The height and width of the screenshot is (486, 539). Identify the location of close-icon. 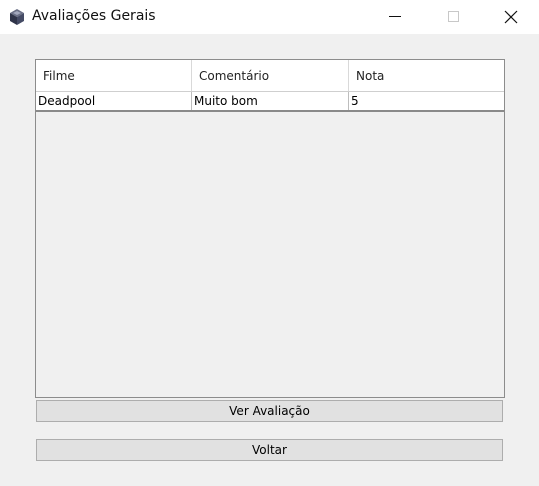
(511, 17).